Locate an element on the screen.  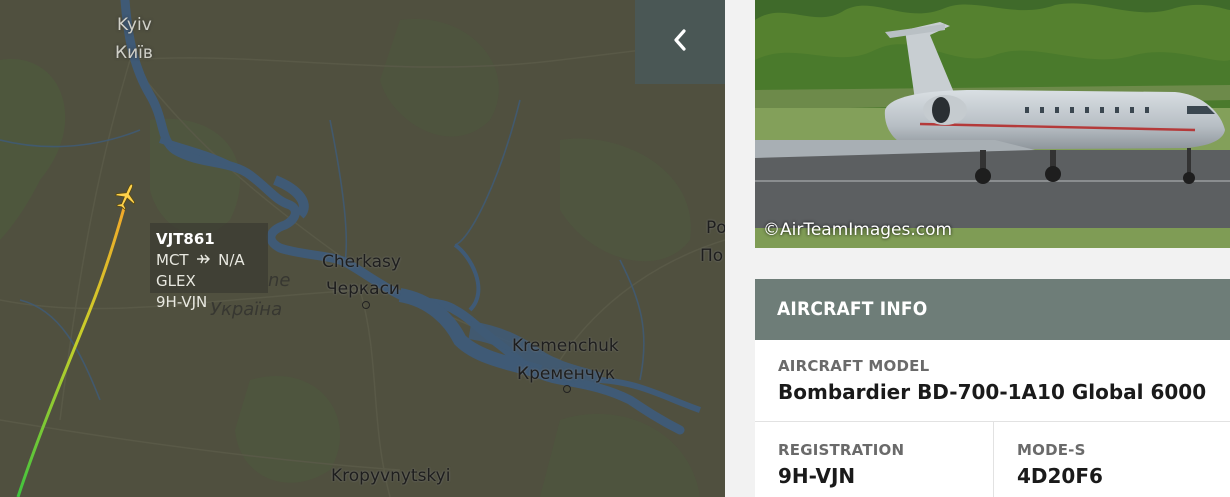
aircraft-model-label: AIRCRAFT MODEL is located at coordinates (854, 366).